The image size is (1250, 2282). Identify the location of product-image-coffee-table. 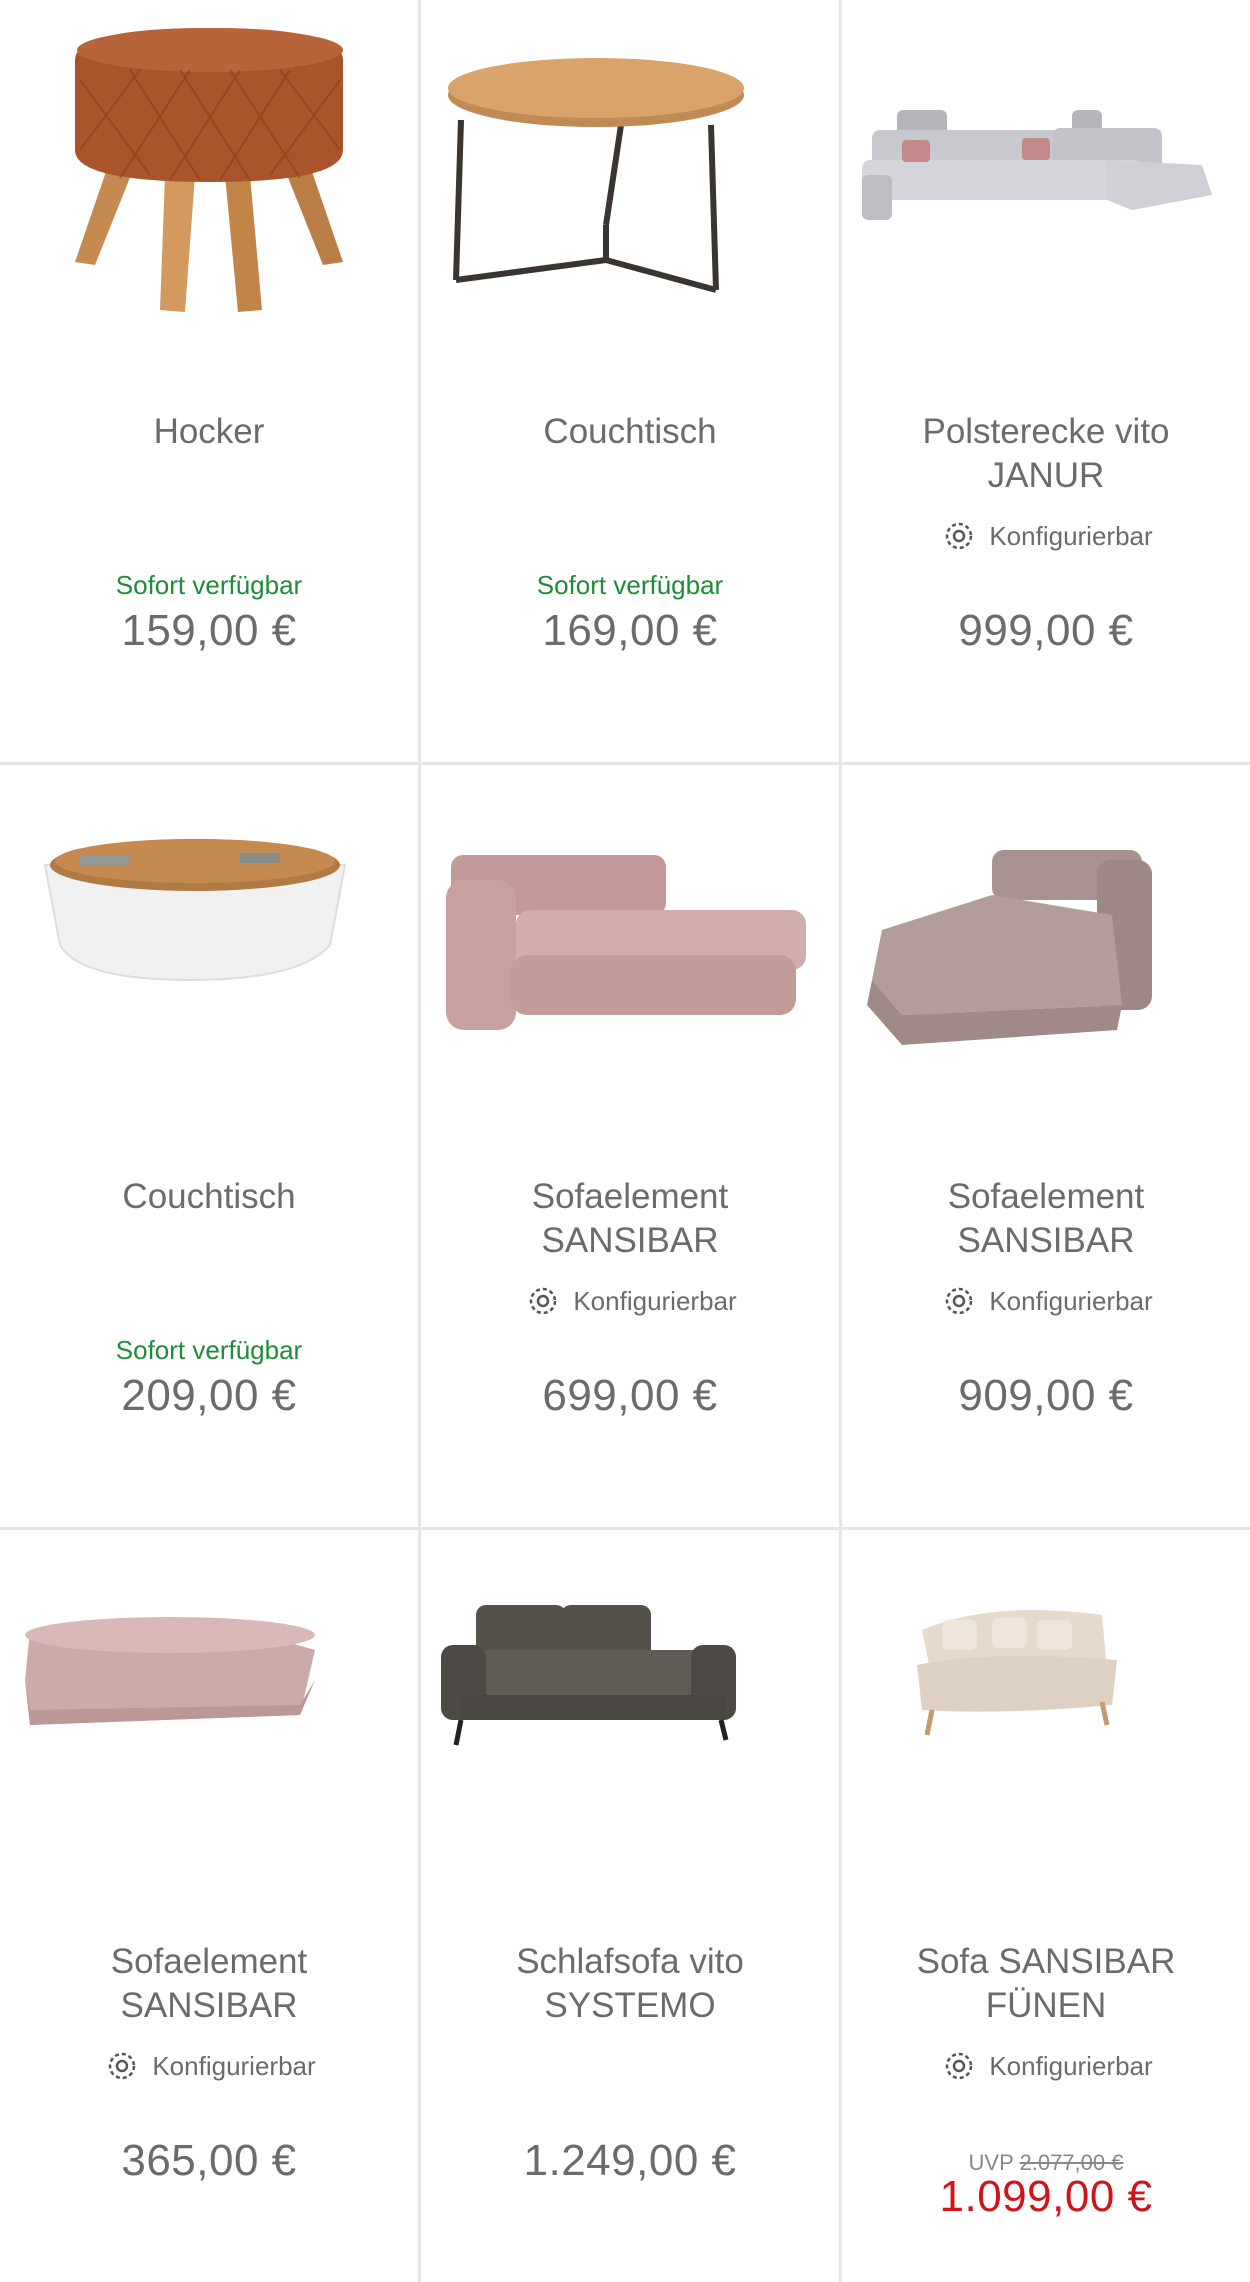
(630, 180).